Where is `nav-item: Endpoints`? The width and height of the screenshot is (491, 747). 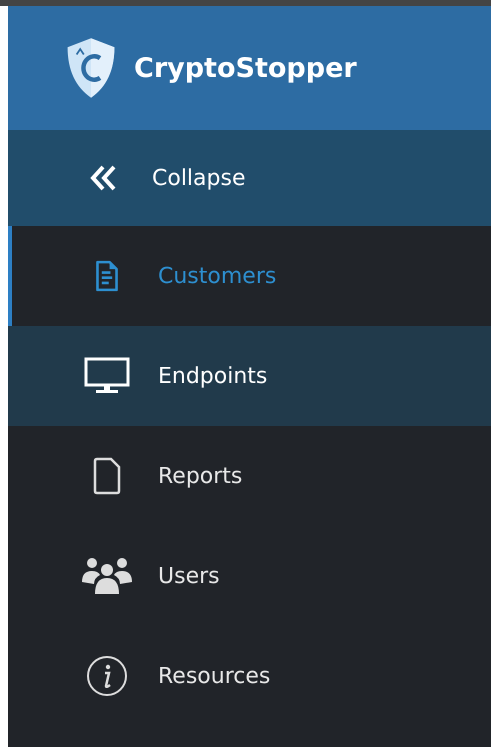
nav-item: Endpoints is located at coordinates (249, 376).